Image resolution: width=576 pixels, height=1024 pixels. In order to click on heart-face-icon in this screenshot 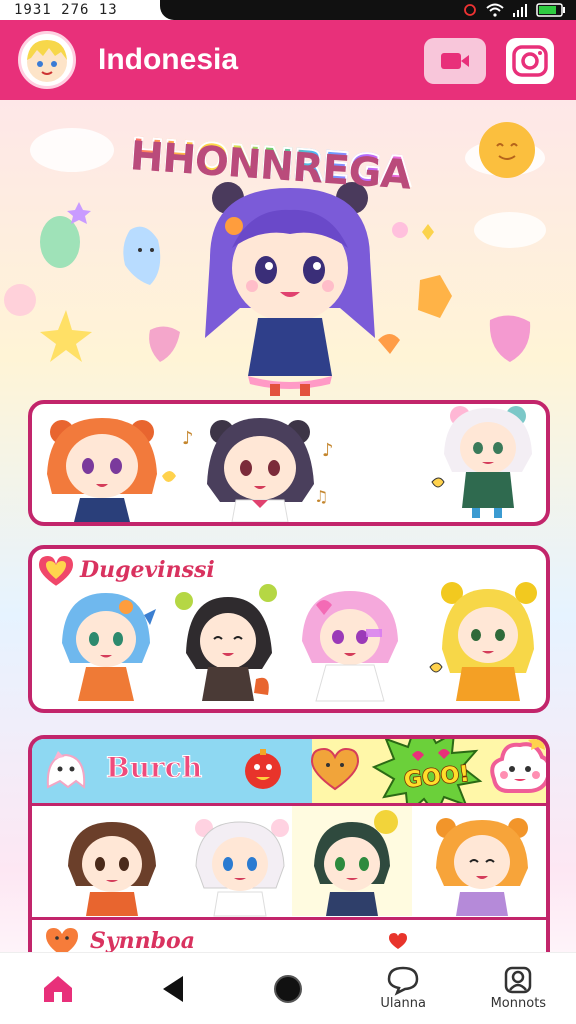, I will do `click(335, 769)`.